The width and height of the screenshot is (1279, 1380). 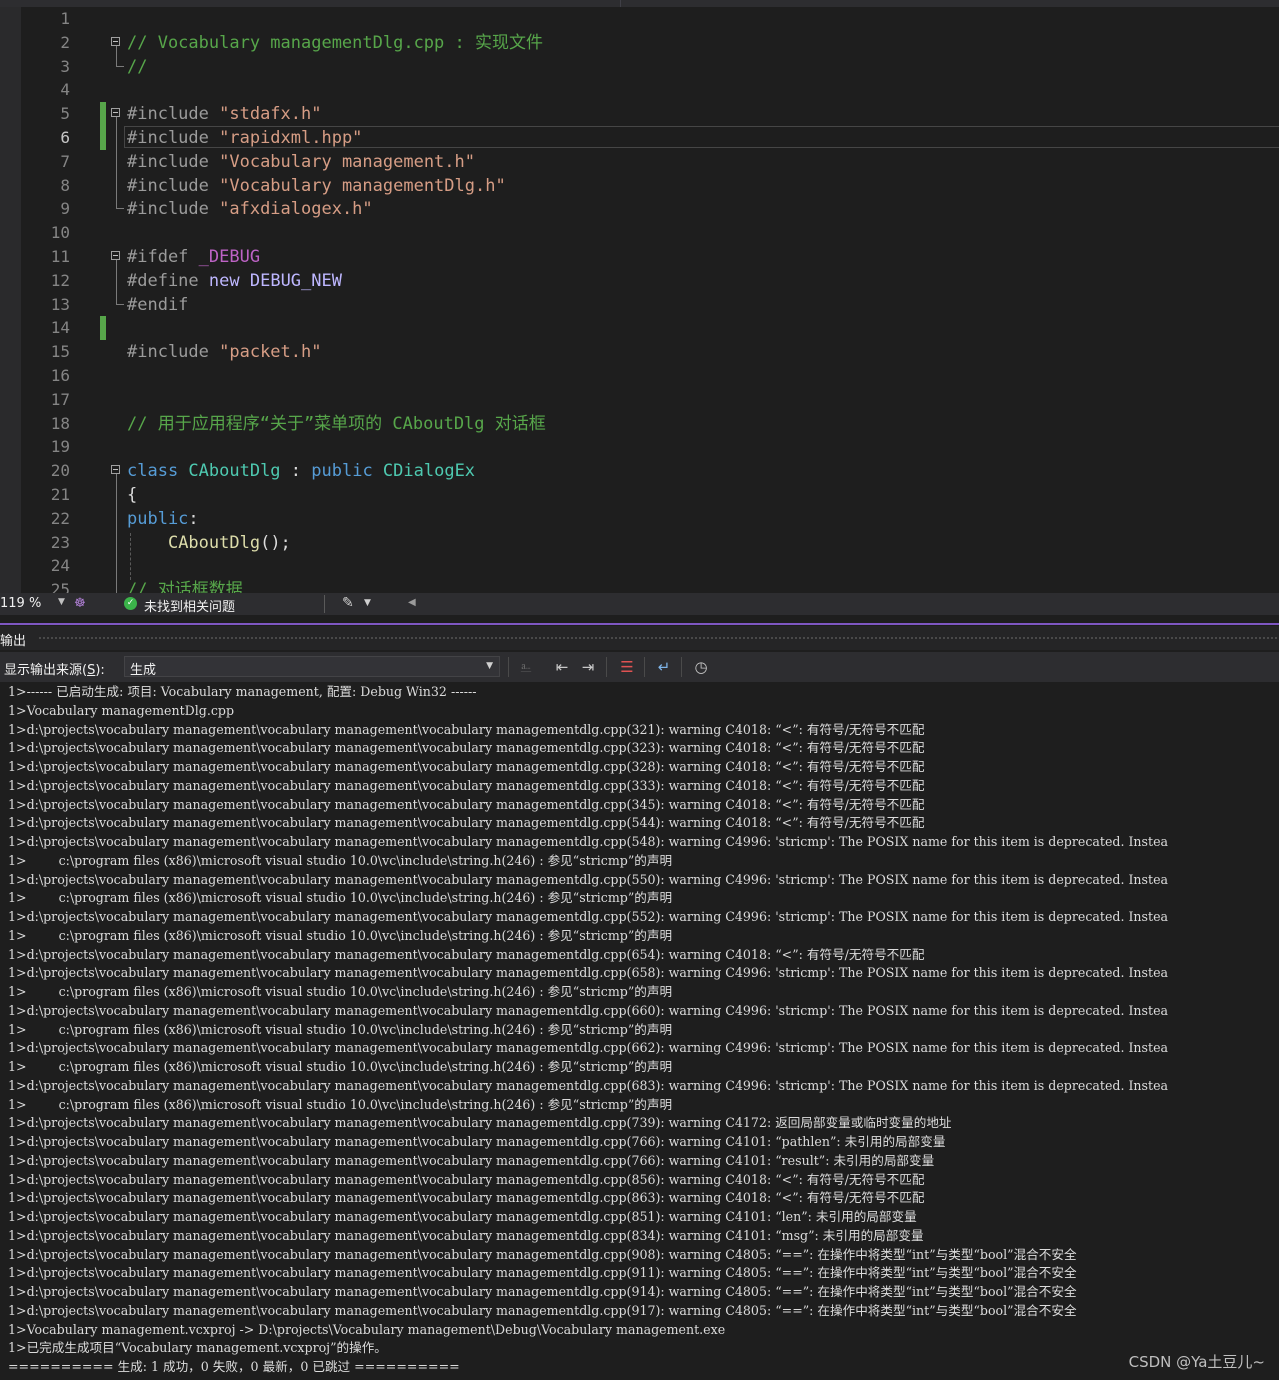 What do you see at coordinates (60, 375) in the screenshot?
I see `line-number: 16` at bounding box center [60, 375].